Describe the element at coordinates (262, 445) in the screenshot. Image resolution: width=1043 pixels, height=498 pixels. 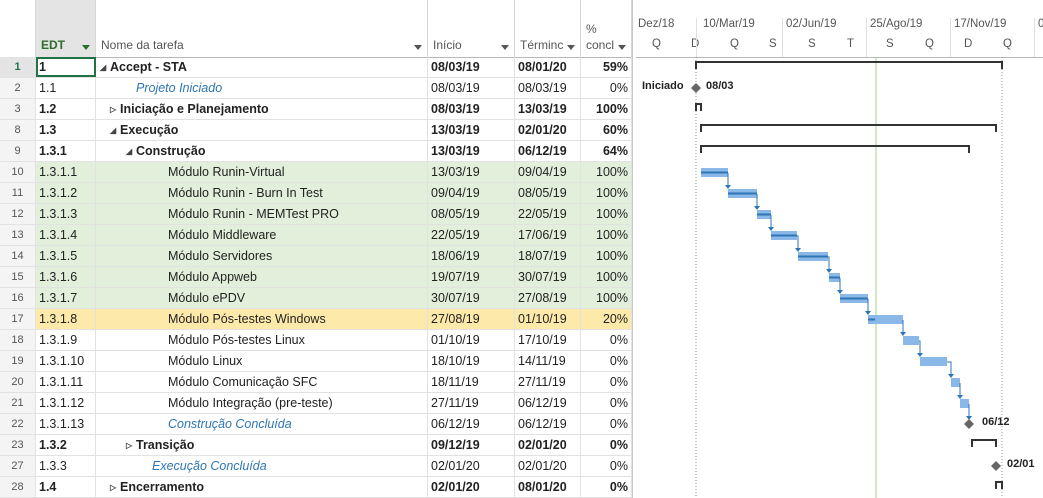
I see `cell-task-name: ▷ Transição` at that location.